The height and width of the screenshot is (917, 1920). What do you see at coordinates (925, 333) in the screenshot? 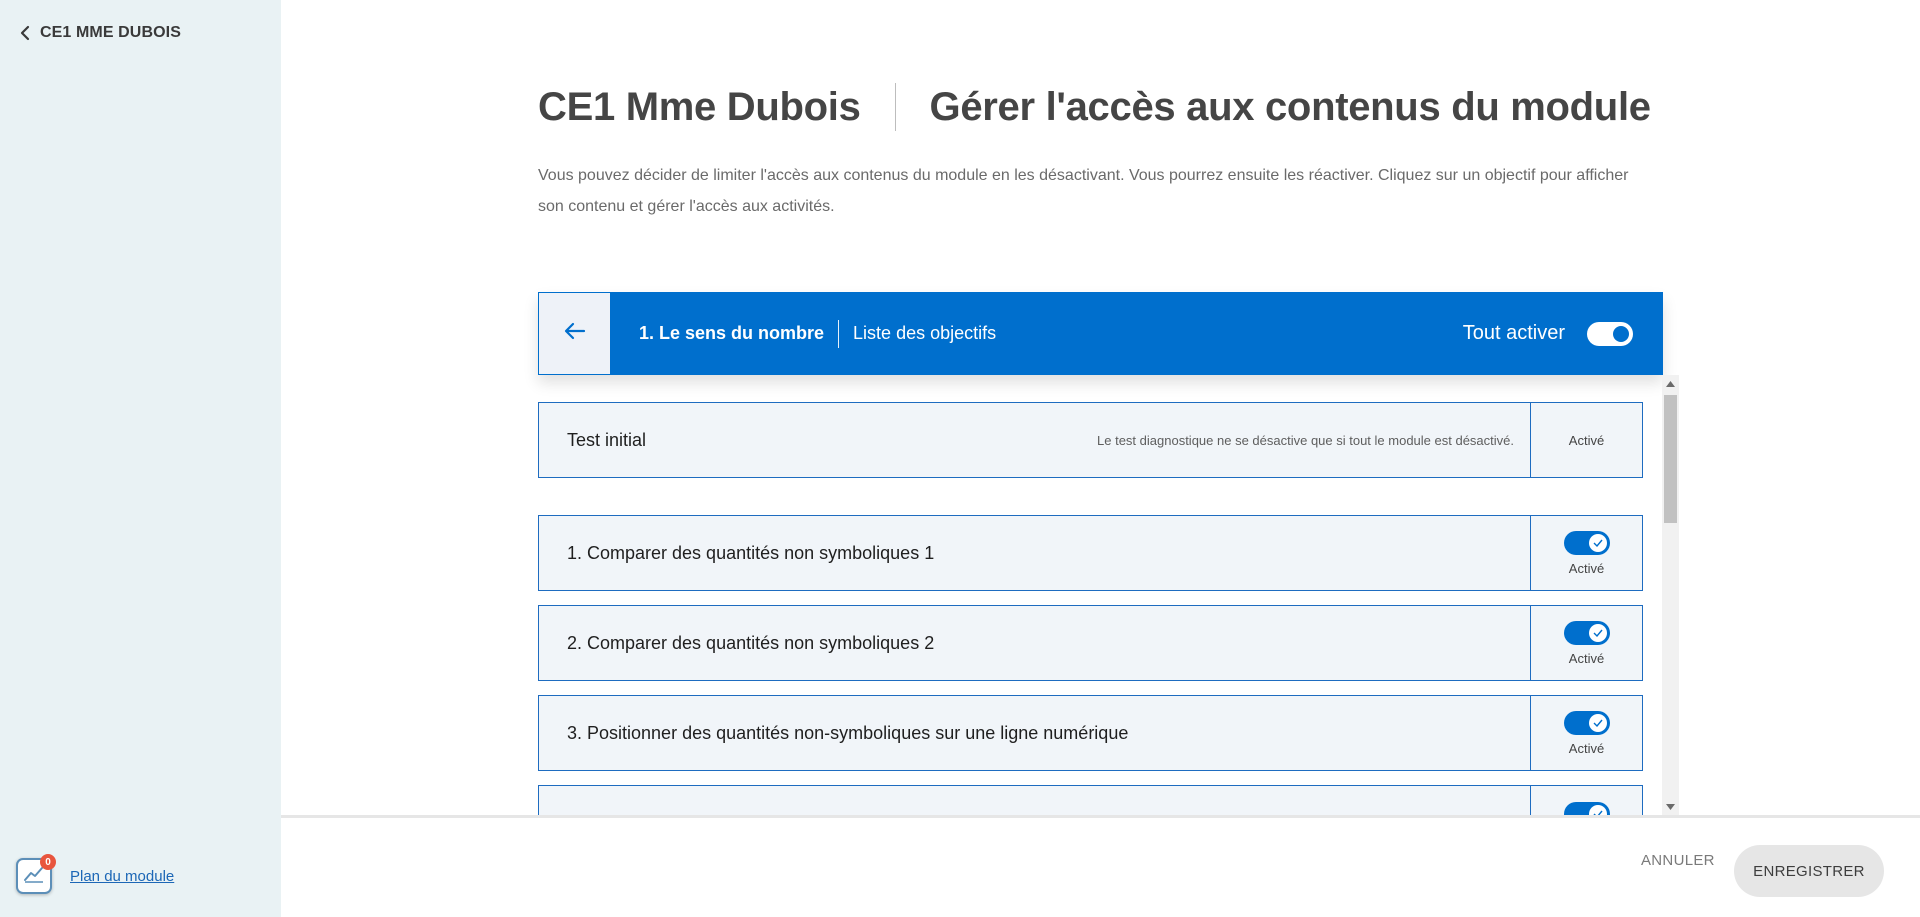
I see `module-subtitle: Liste des objectifs` at bounding box center [925, 333].